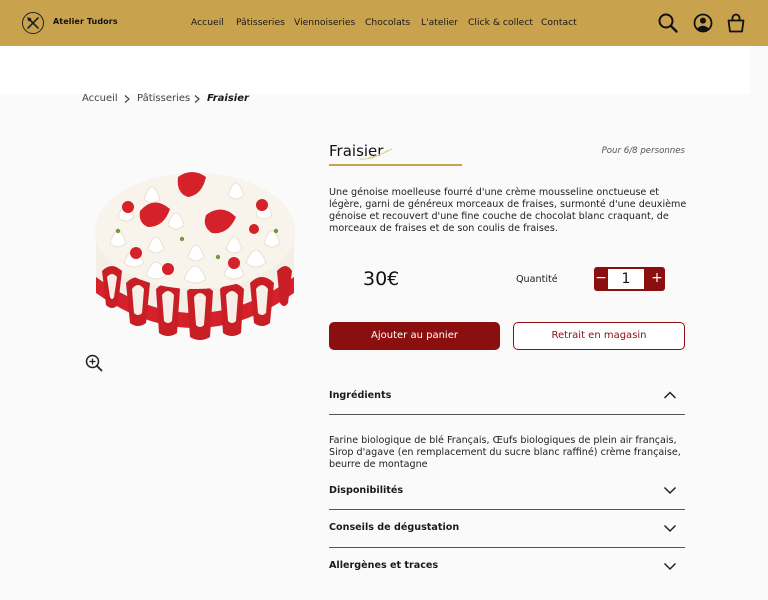 The image size is (768, 600). I want to click on nav-contact: Contact, so click(559, 22).